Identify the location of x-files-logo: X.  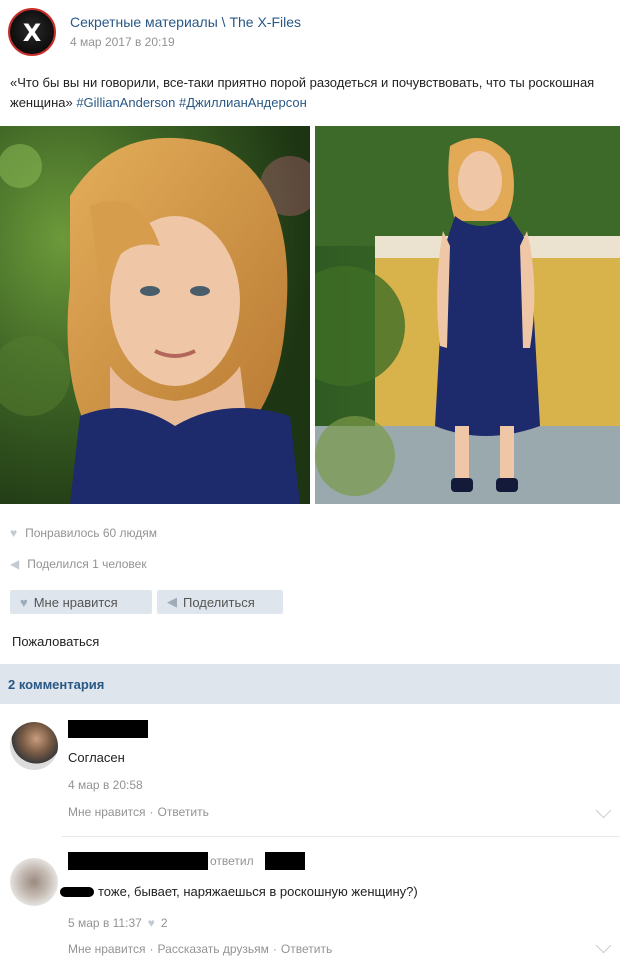
(32, 33).